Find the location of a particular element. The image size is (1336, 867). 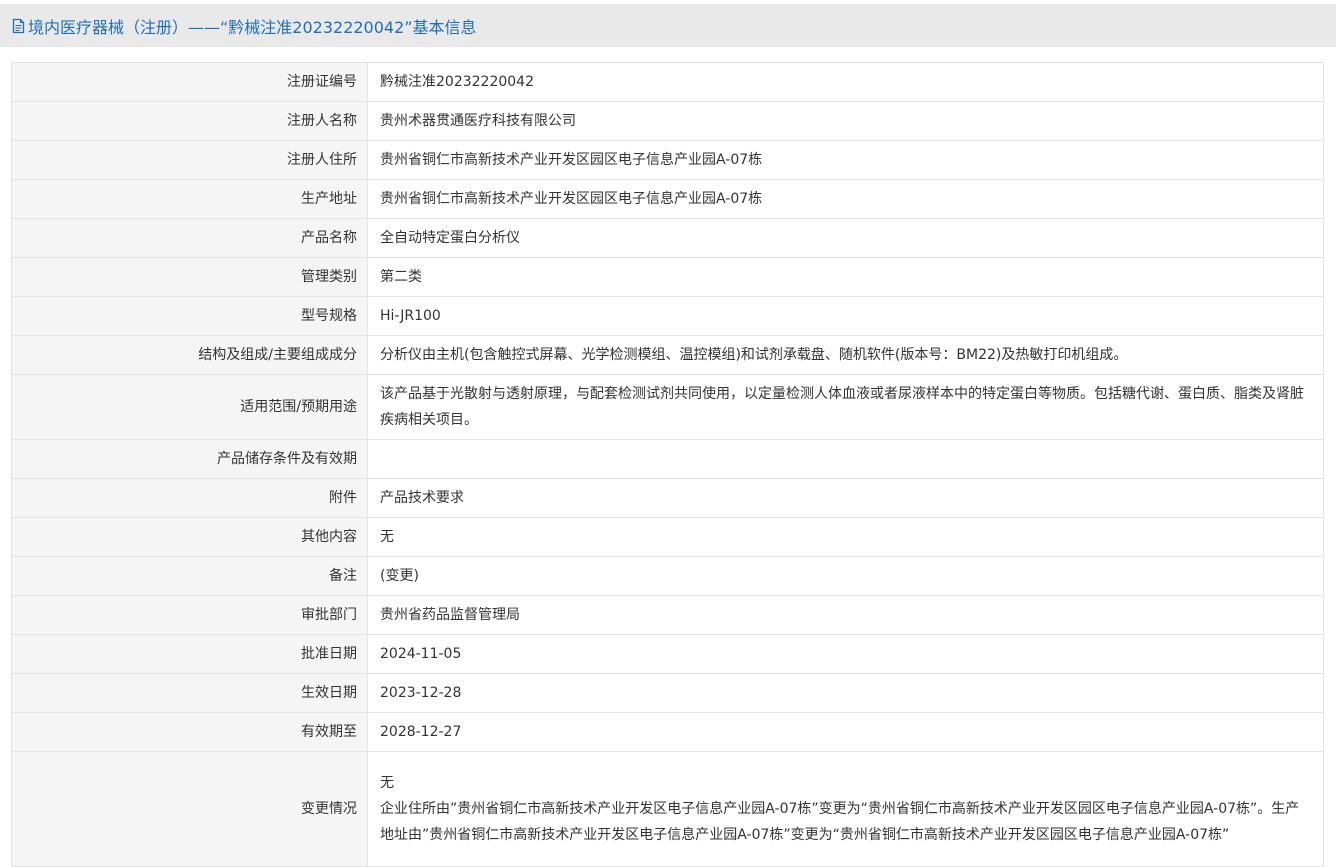

row-label: 有效期至 is located at coordinates (189, 732).